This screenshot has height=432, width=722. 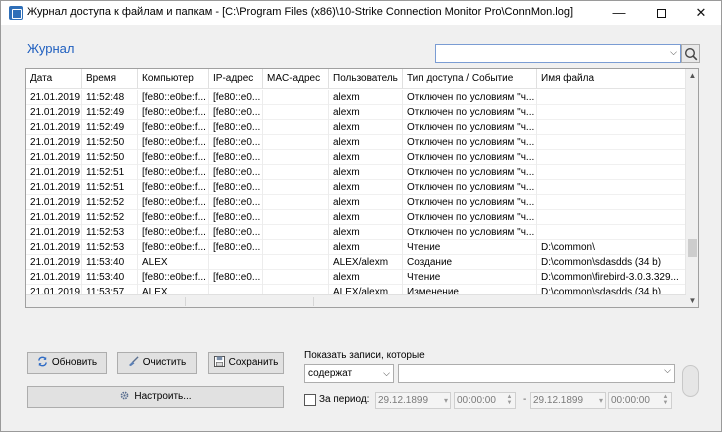 What do you see at coordinates (74, 362) in the screenshot?
I see `refresh-label: Обновить` at bounding box center [74, 362].